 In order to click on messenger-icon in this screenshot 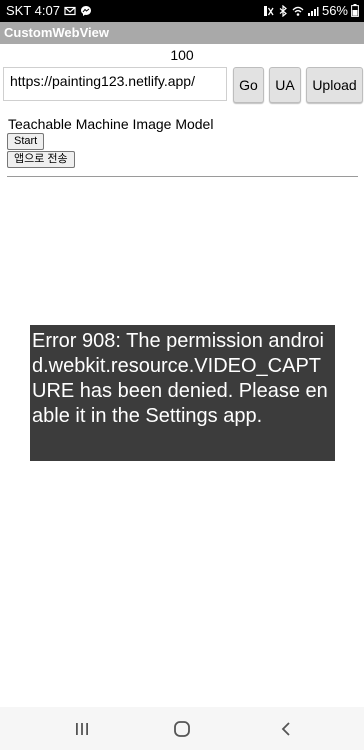, I will do `click(85, 10)`.